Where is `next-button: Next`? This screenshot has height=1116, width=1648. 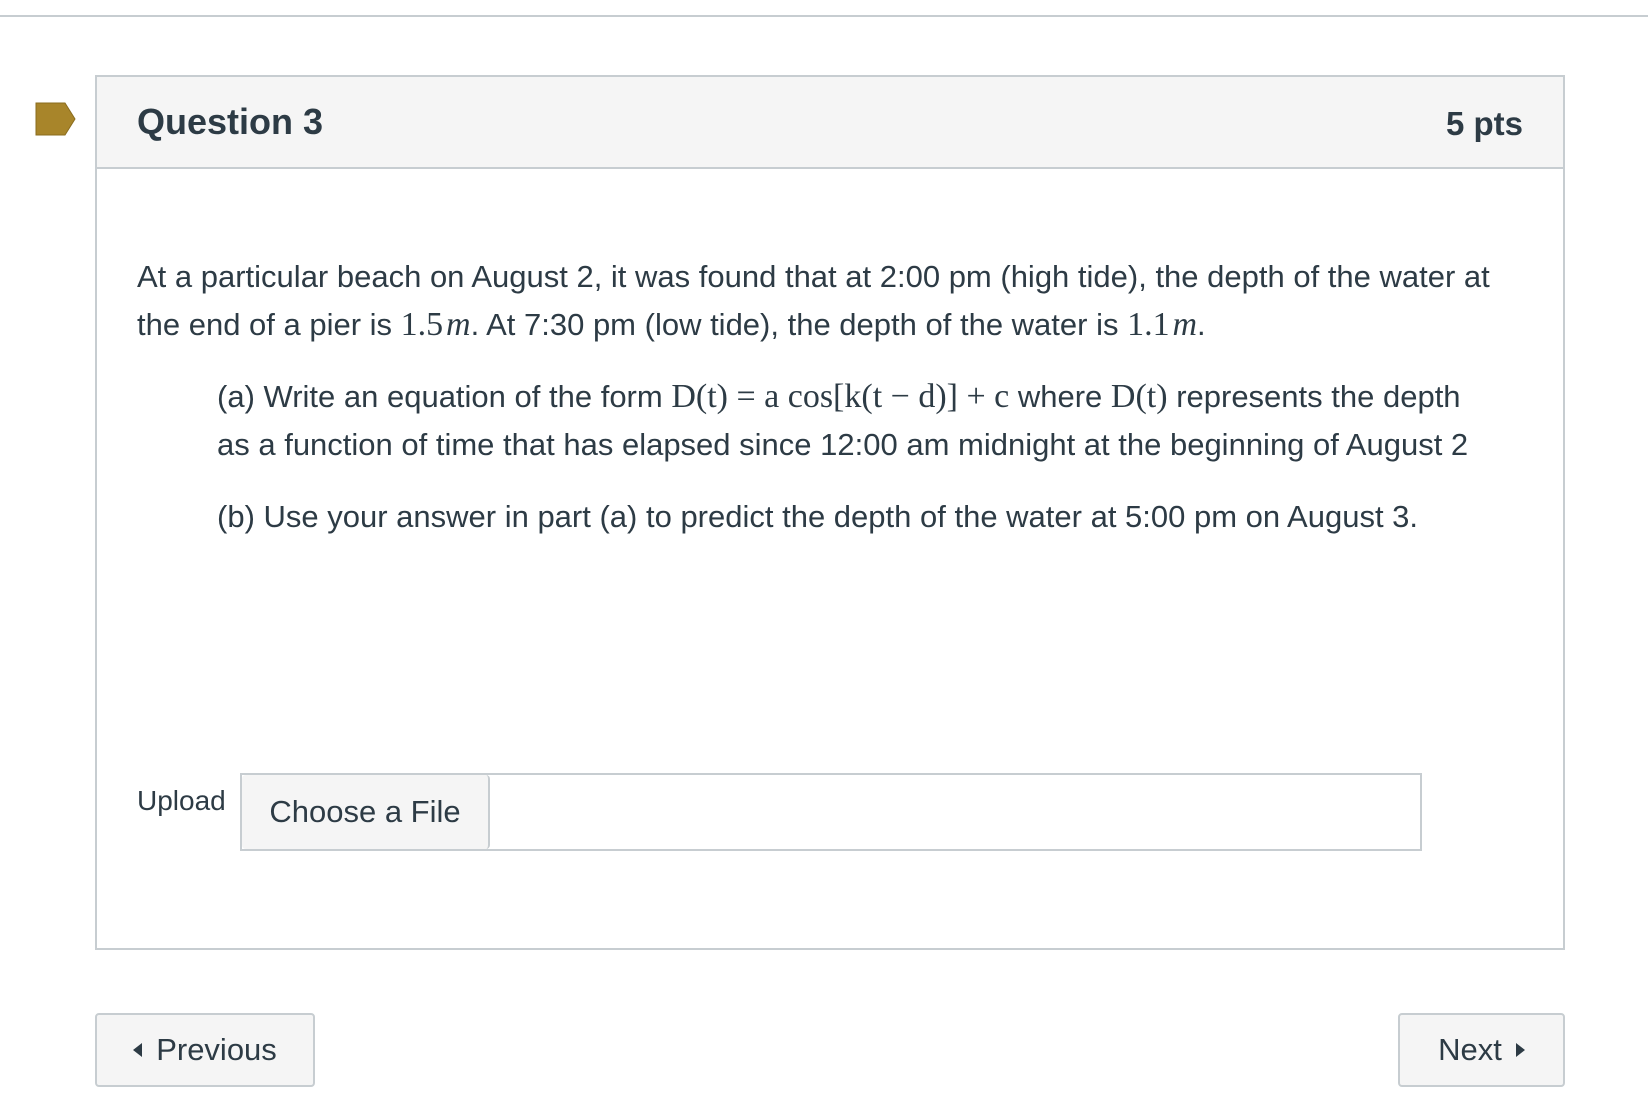 next-button: Next is located at coordinates (1481, 1050).